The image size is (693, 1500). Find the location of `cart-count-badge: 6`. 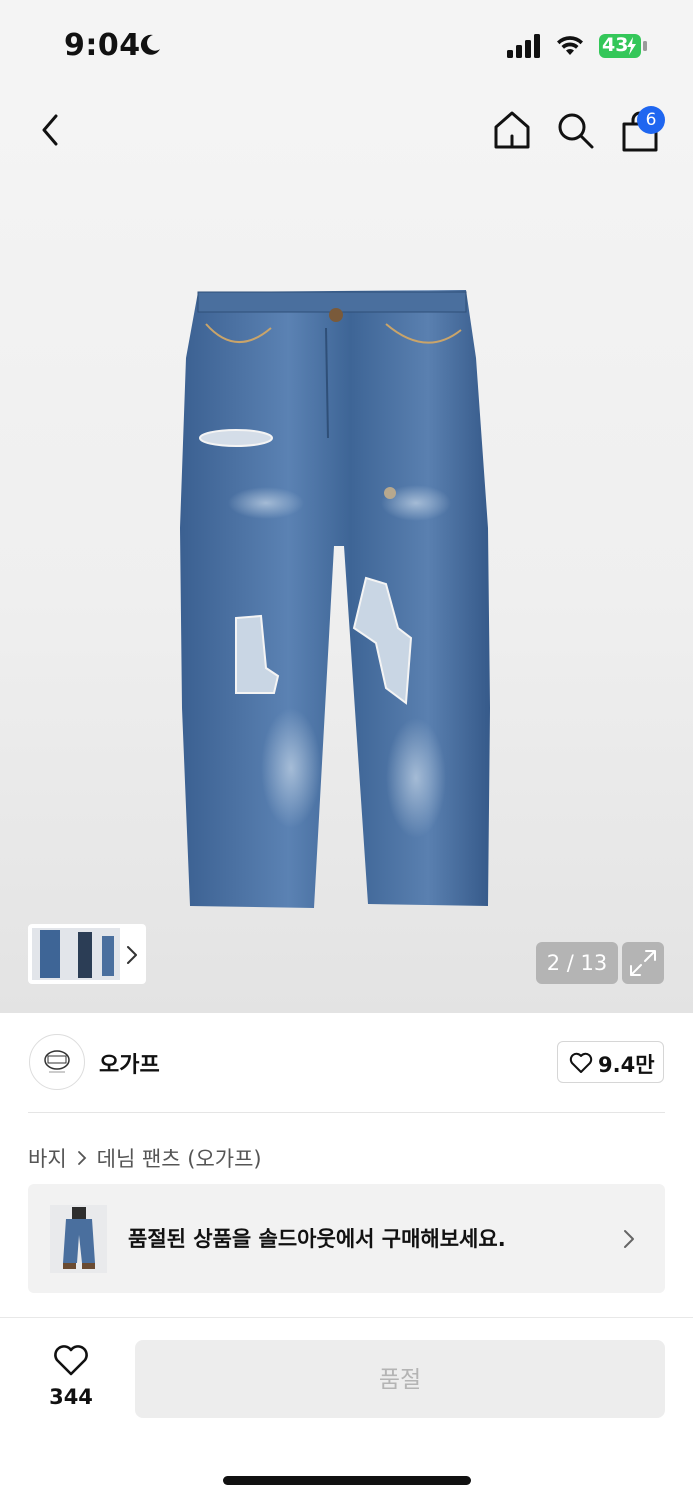

cart-count-badge: 6 is located at coordinates (651, 120).